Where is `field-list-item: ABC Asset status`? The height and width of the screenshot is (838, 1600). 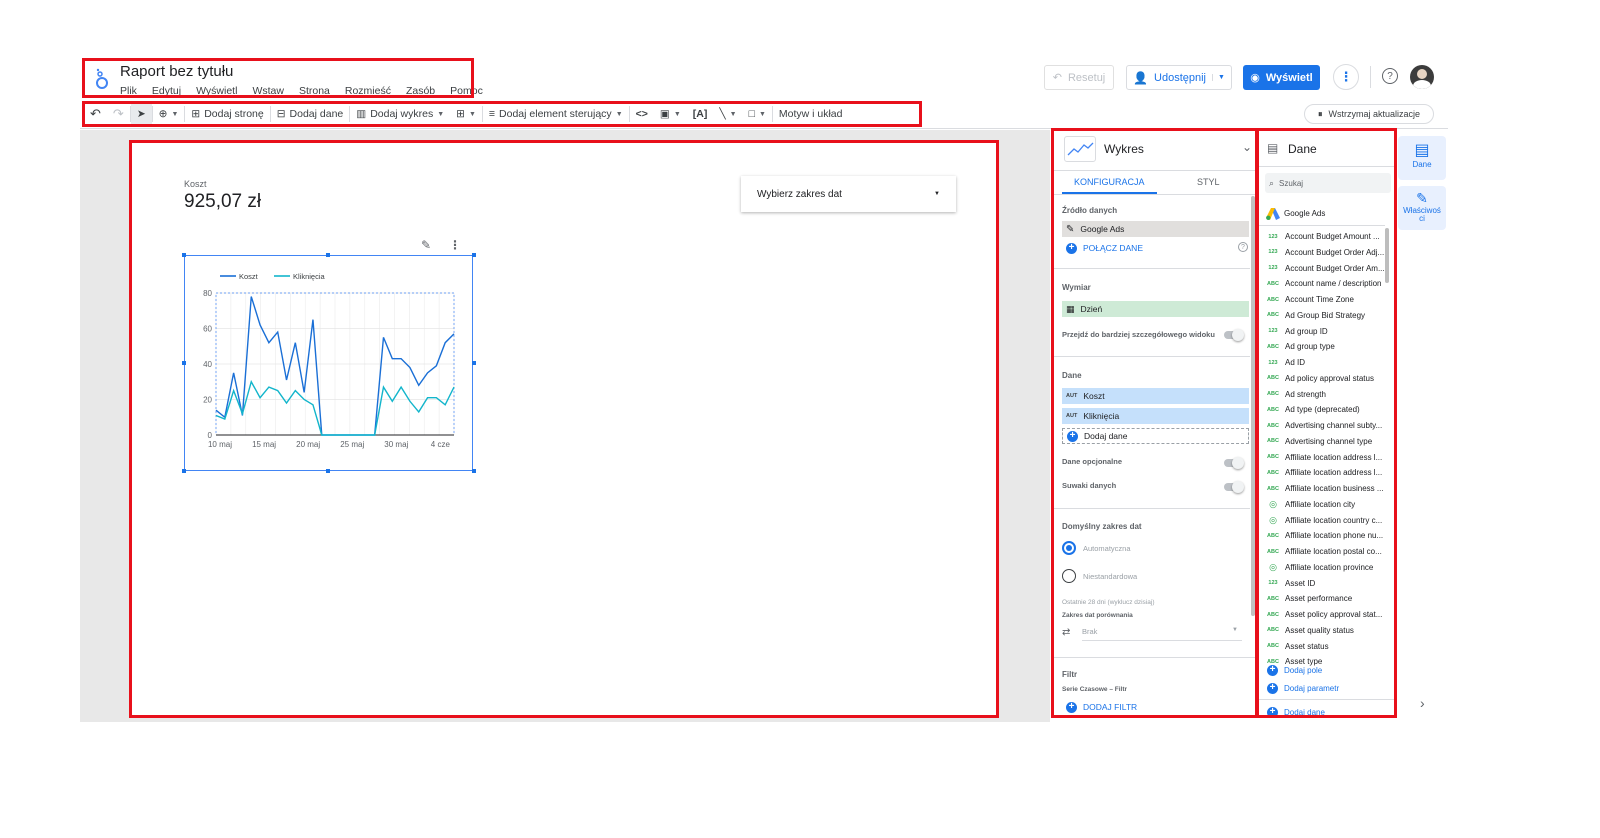 field-list-item: ABC Asset status is located at coordinates (1298, 646).